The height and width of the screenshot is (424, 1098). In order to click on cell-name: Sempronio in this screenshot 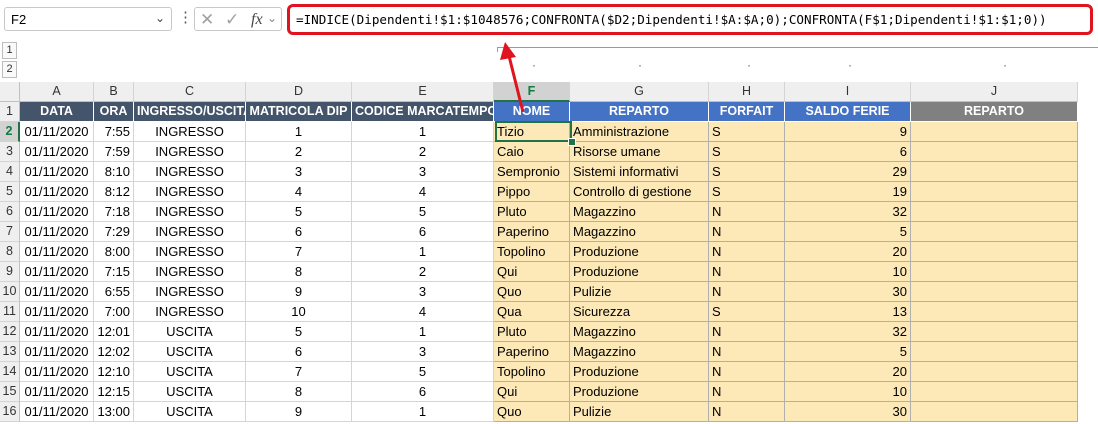, I will do `click(532, 172)`.